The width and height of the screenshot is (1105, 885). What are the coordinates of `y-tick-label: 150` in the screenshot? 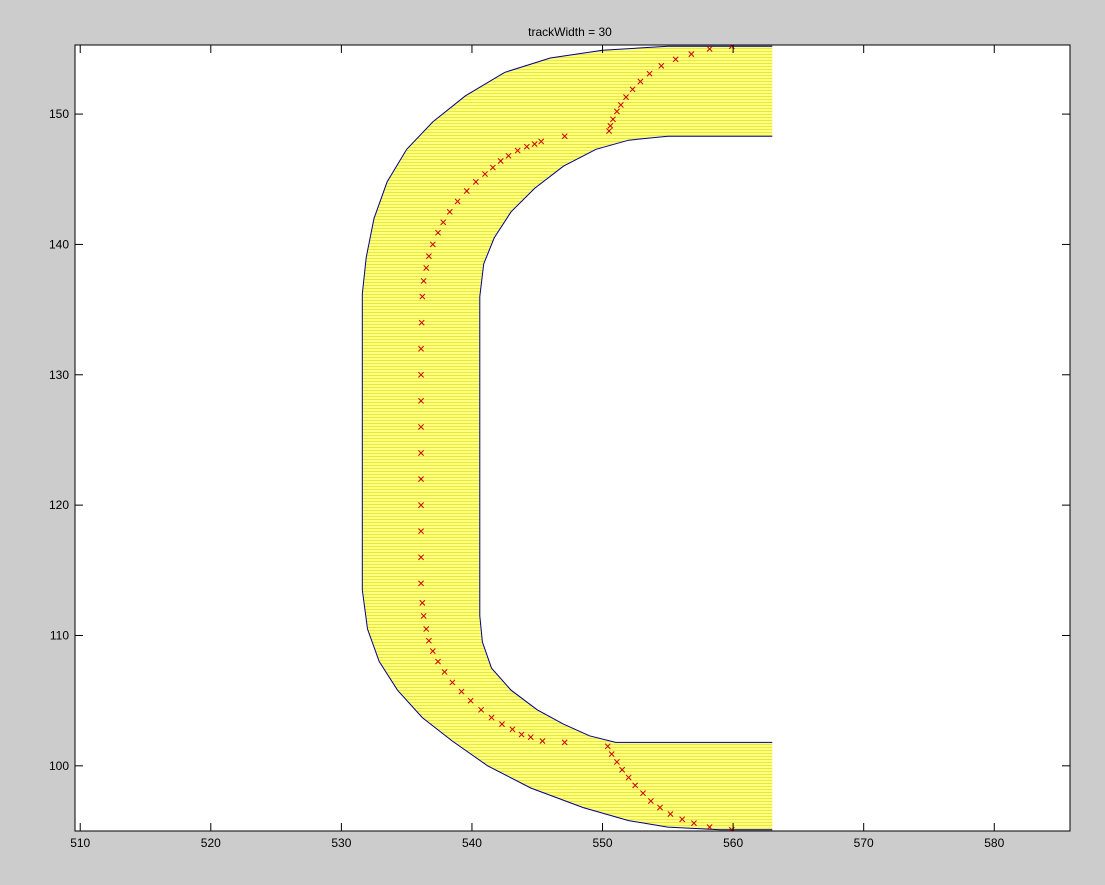 It's located at (59, 114).